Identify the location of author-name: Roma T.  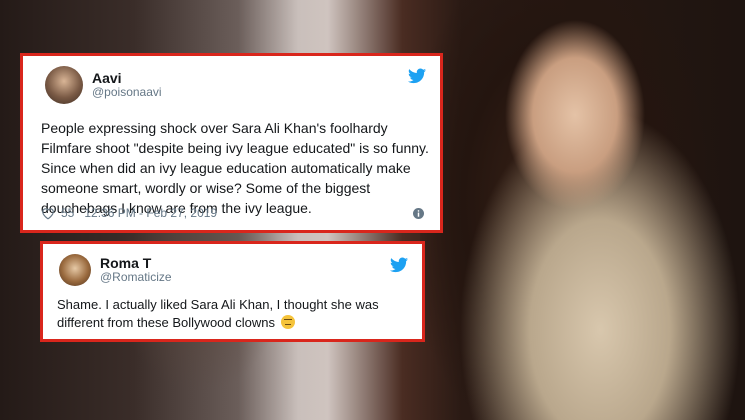
(136, 263).